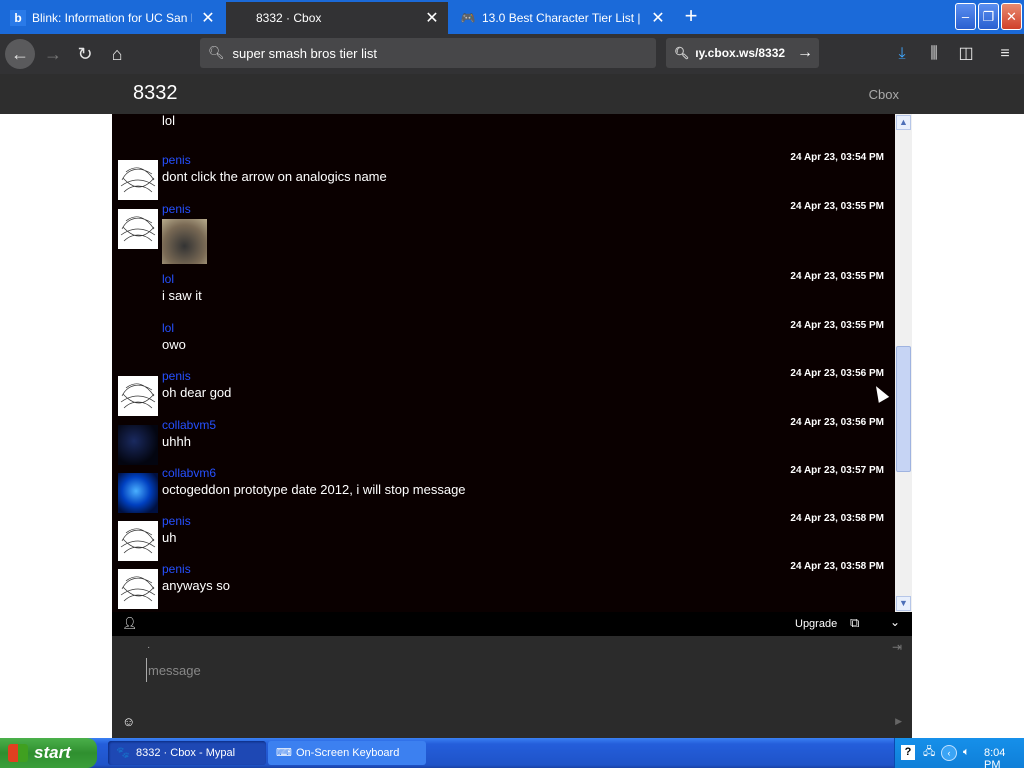 Image resolution: width=1024 pixels, height=771 pixels. What do you see at coordinates (189, 425) in the screenshot?
I see `message-username: collabvm5` at bounding box center [189, 425].